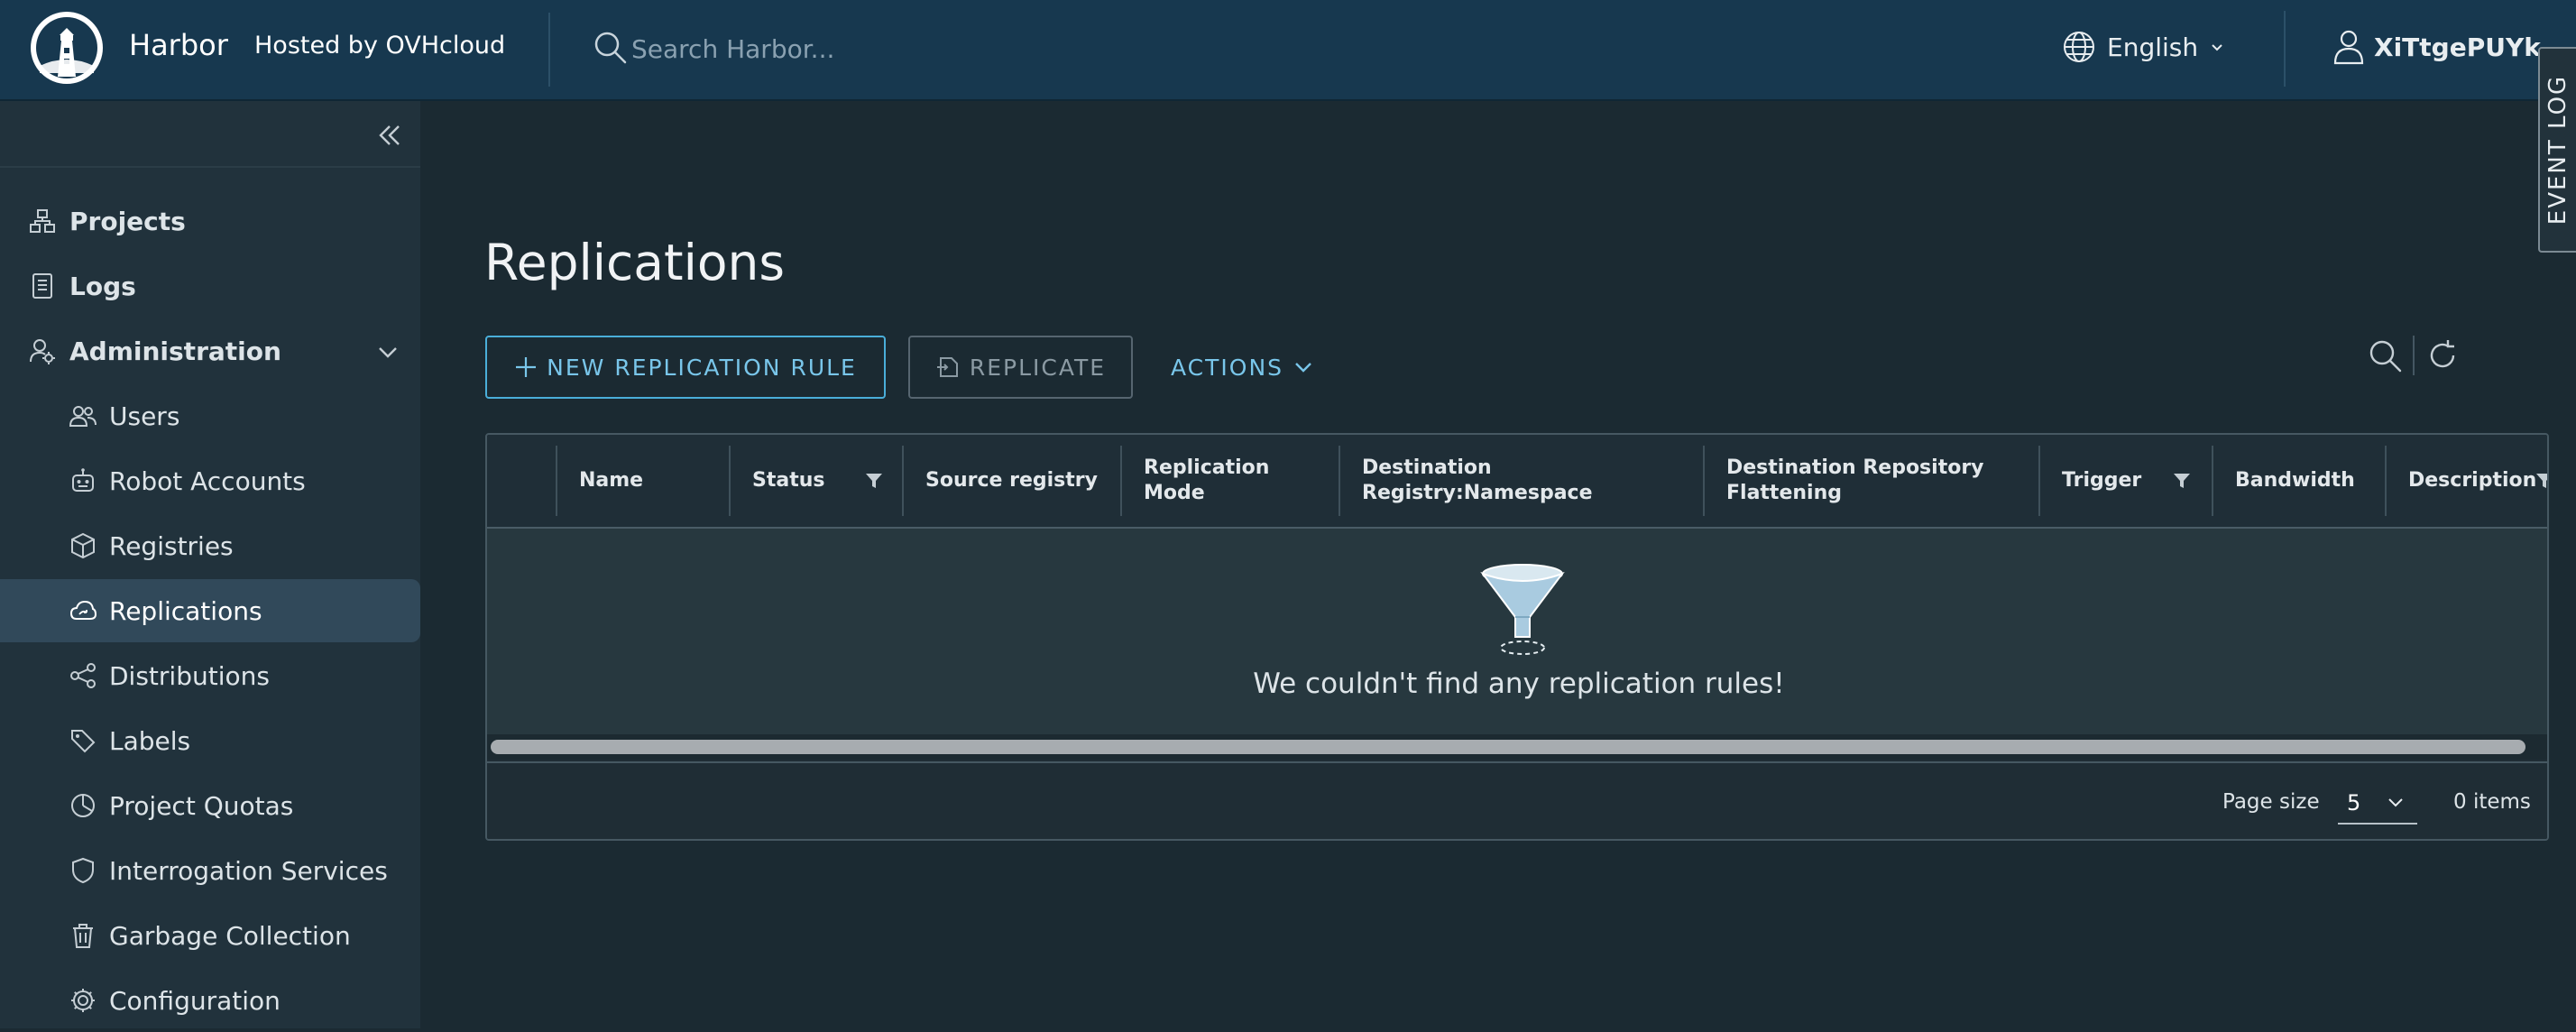  What do you see at coordinates (230, 935) in the screenshot?
I see `sidebar-item-label: Garbage Collection` at bounding box center [230, 935].